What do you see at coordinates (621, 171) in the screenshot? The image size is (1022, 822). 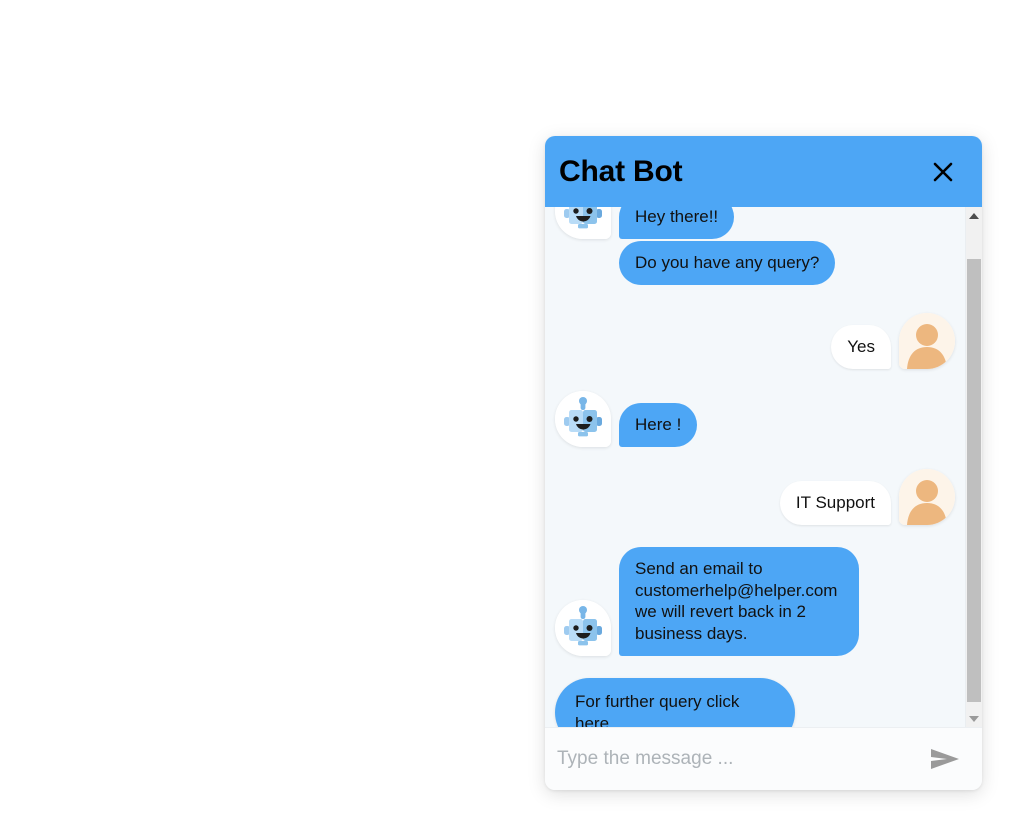 I see `chat-title: Chat Bot` at bounding box center [621, 171].